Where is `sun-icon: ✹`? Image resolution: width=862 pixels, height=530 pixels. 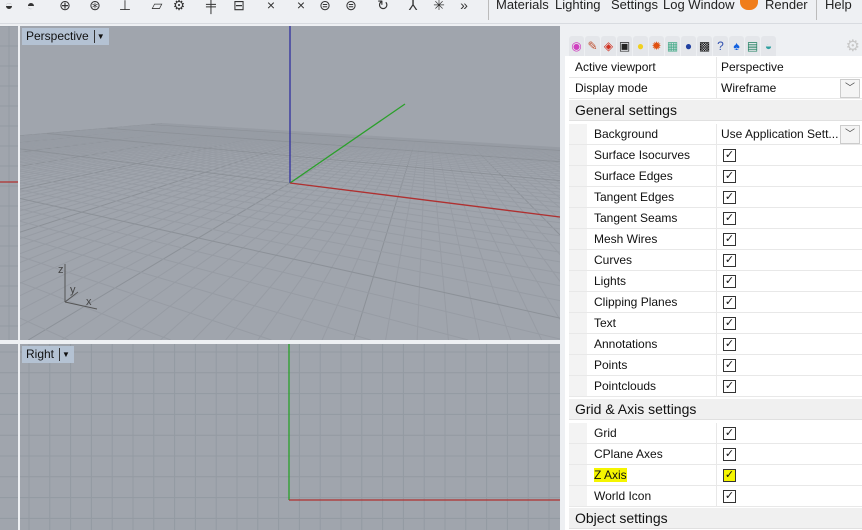
sun-icon: ✹ is located at coordinates (656, 46).